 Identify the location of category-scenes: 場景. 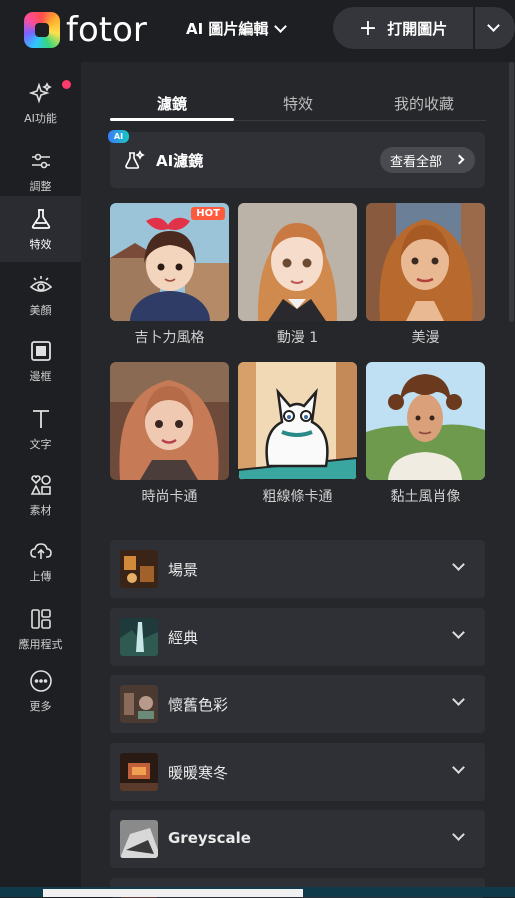
(297, 569).